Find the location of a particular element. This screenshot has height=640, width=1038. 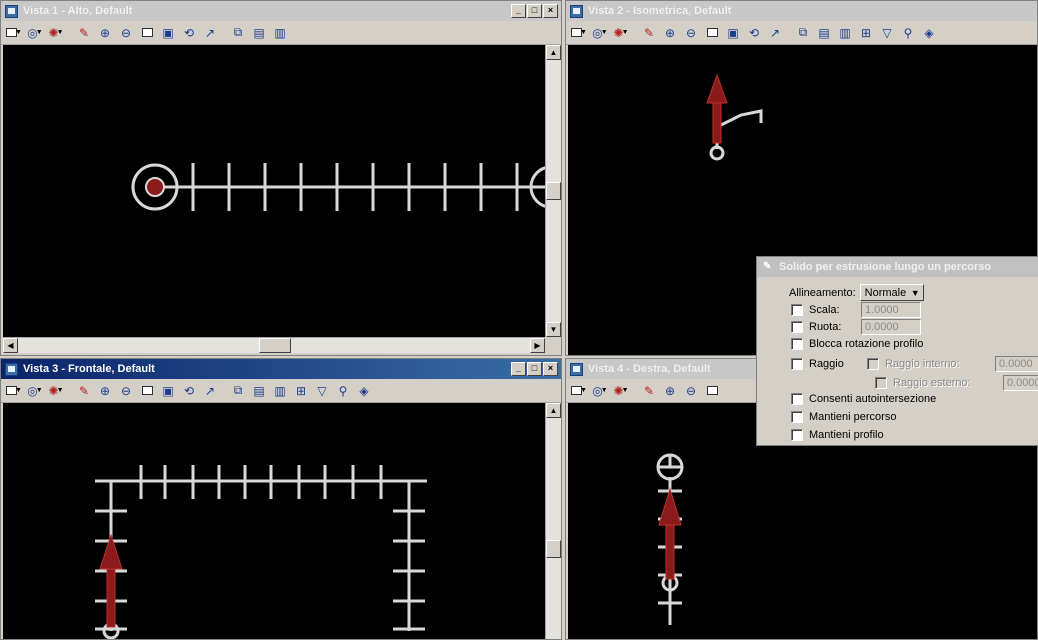

scala-label: Scala: is located at coordinates (824, 310).